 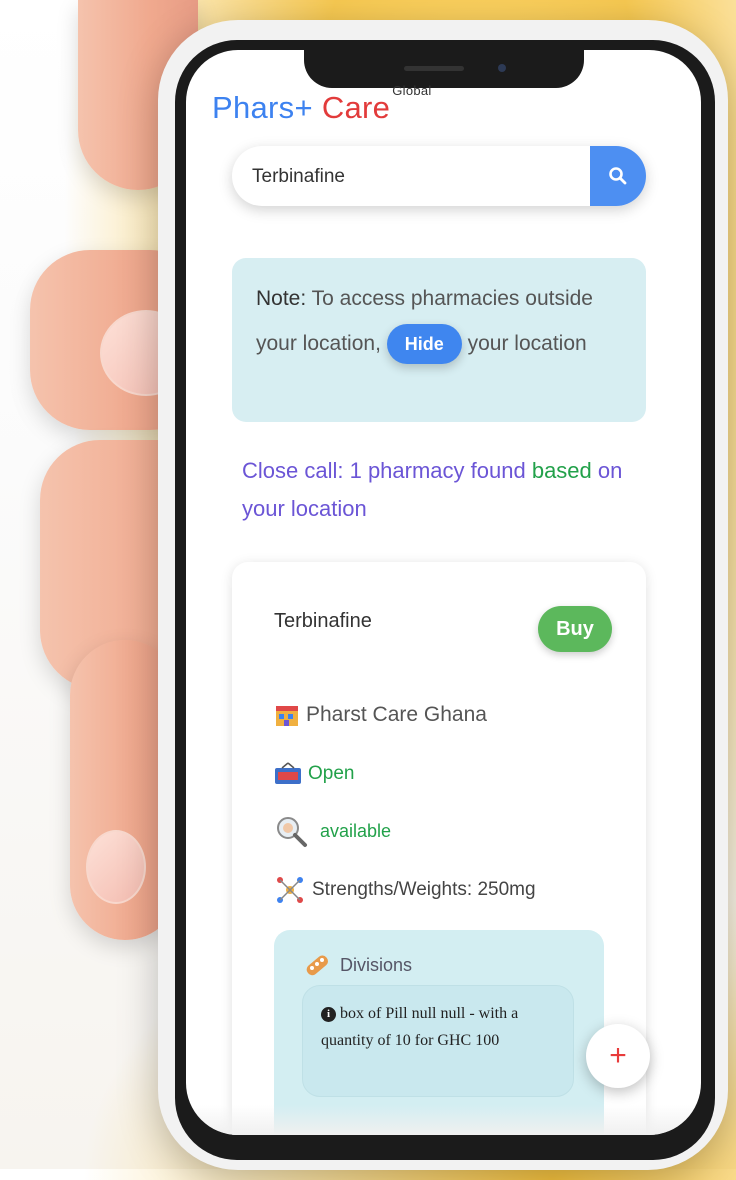 What do you see at coordinates (384, 470) in the screenshot?
I see `results-count-text: Close call: 1 pharmacy found` at bounding box center [384, 470].